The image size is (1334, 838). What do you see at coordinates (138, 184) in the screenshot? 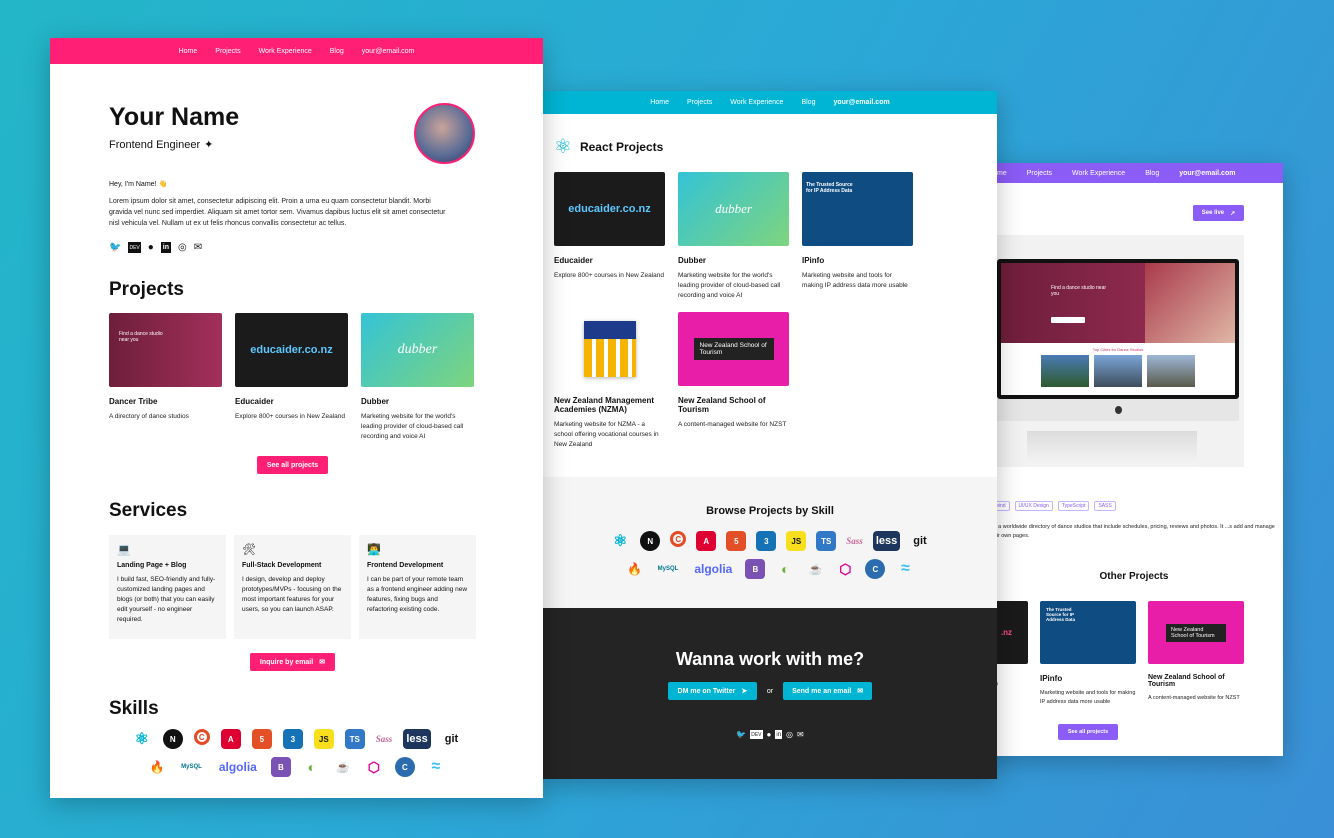
I see `greeting: Hey, I'm Name! 👋` at bounding box center [138, 184].